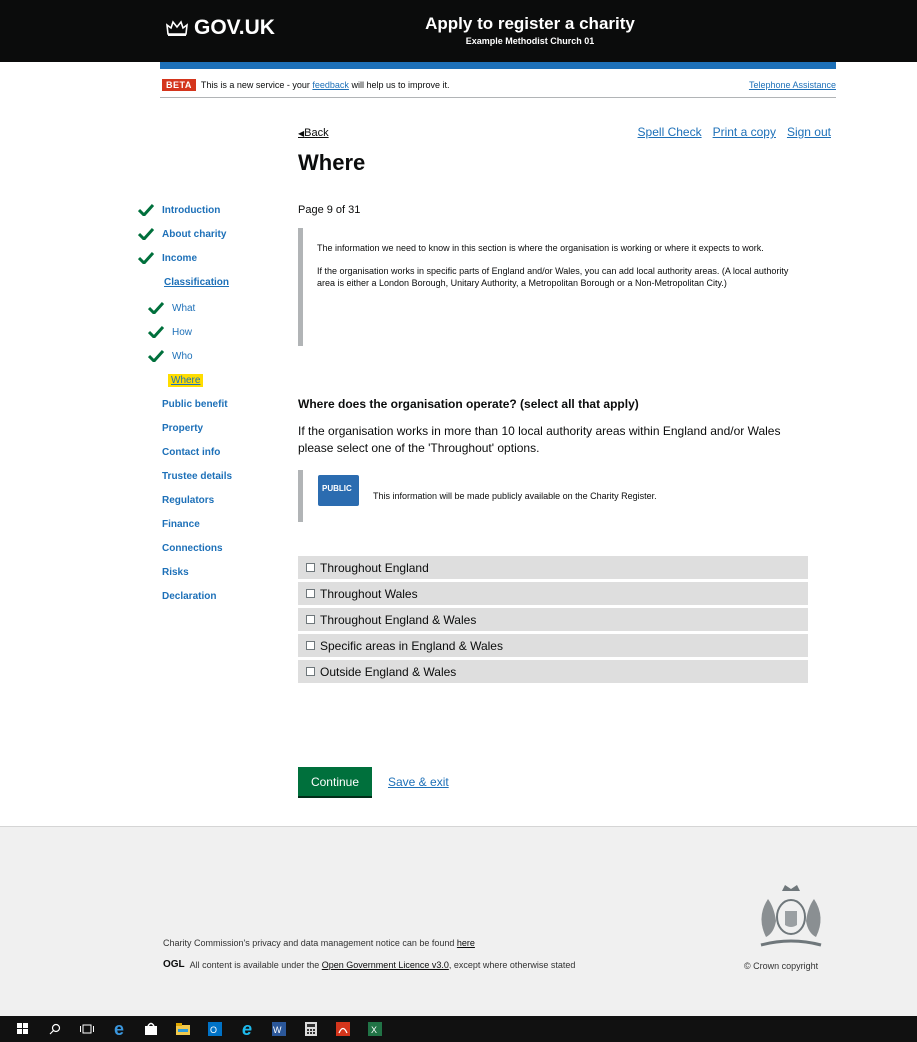  Describe the element at coordinates (55, 1029) in the screenshot. I see `search-icon` at that location.